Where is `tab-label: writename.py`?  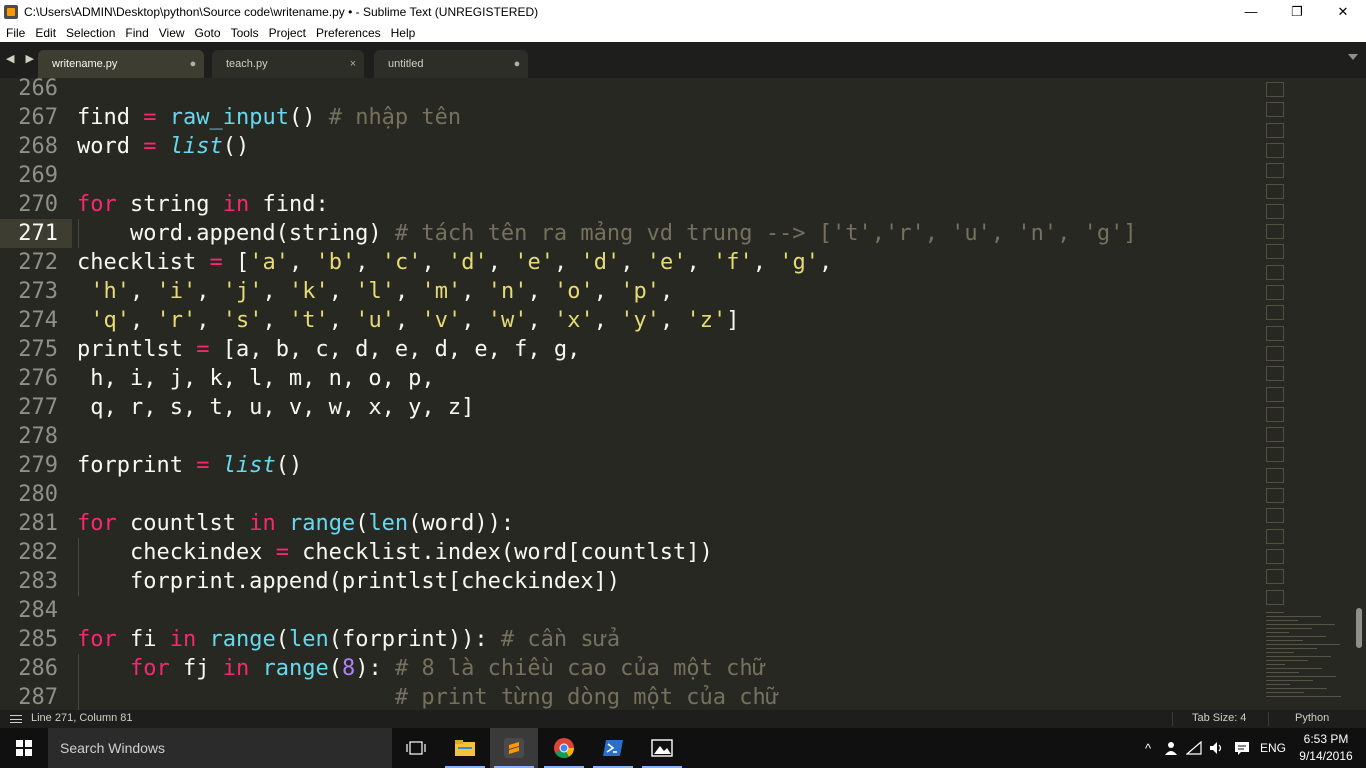 tab-label: writename.py is located at coordinates (85, 64).